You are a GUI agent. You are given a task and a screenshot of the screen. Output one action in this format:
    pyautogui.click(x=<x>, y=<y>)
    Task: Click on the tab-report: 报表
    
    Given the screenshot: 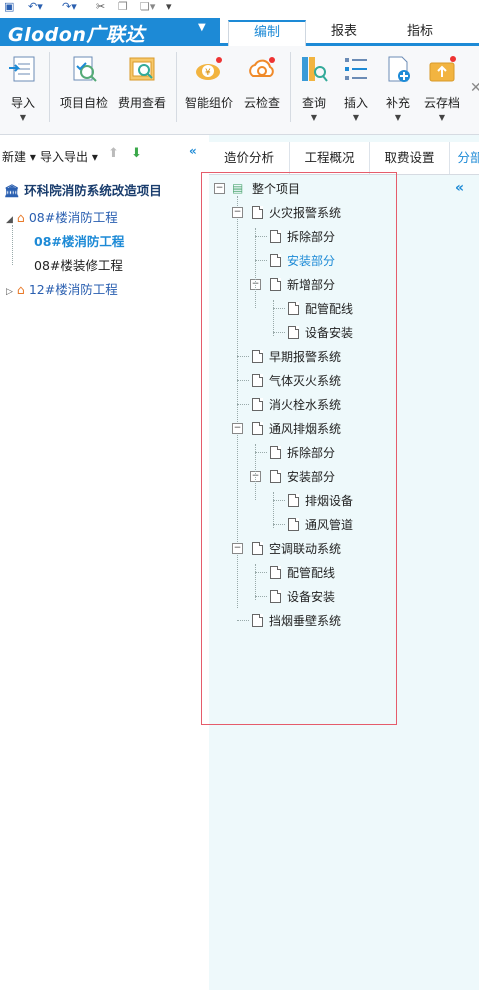 What is the action you would take?
    pyautogui.click(x=344, y=32)
    